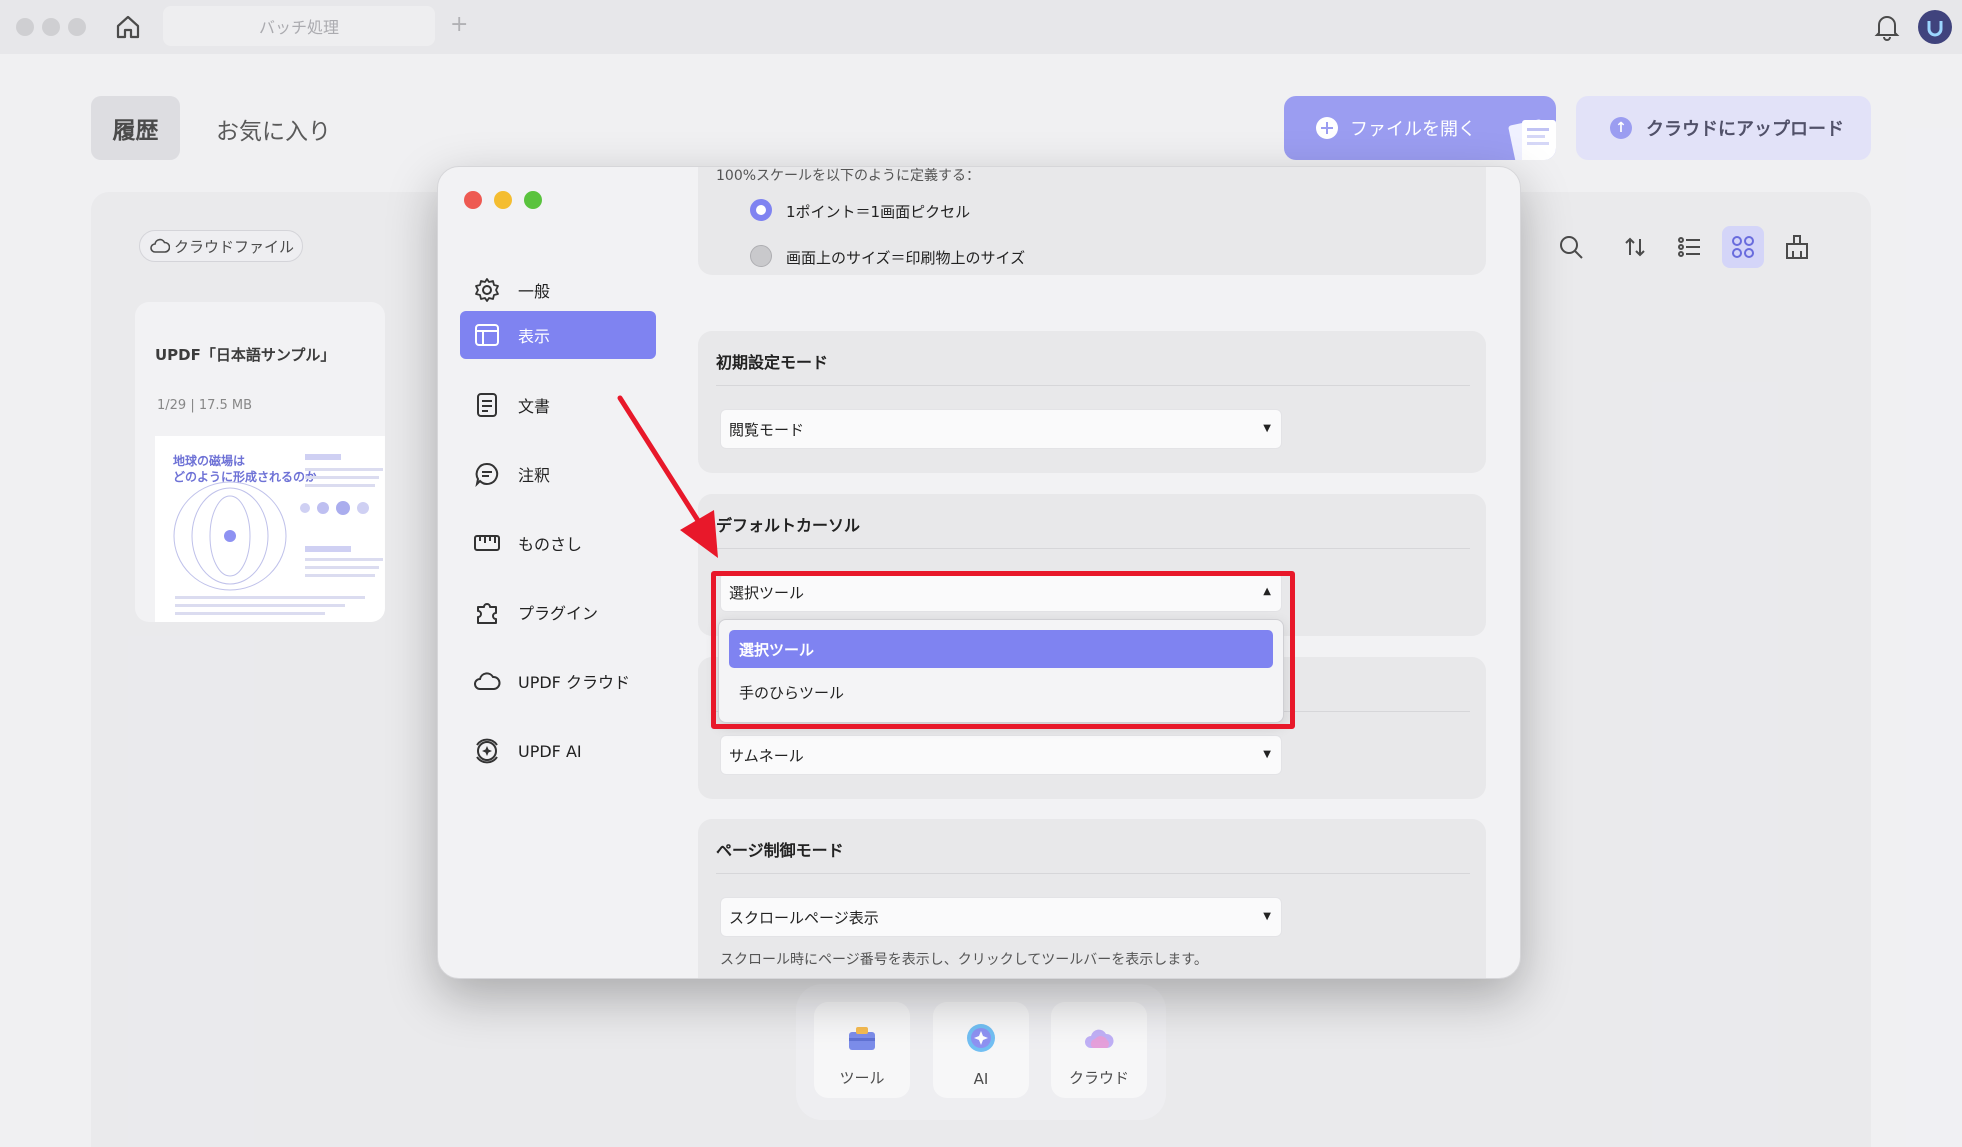  I want to click on document-icon, so click(487, 405).